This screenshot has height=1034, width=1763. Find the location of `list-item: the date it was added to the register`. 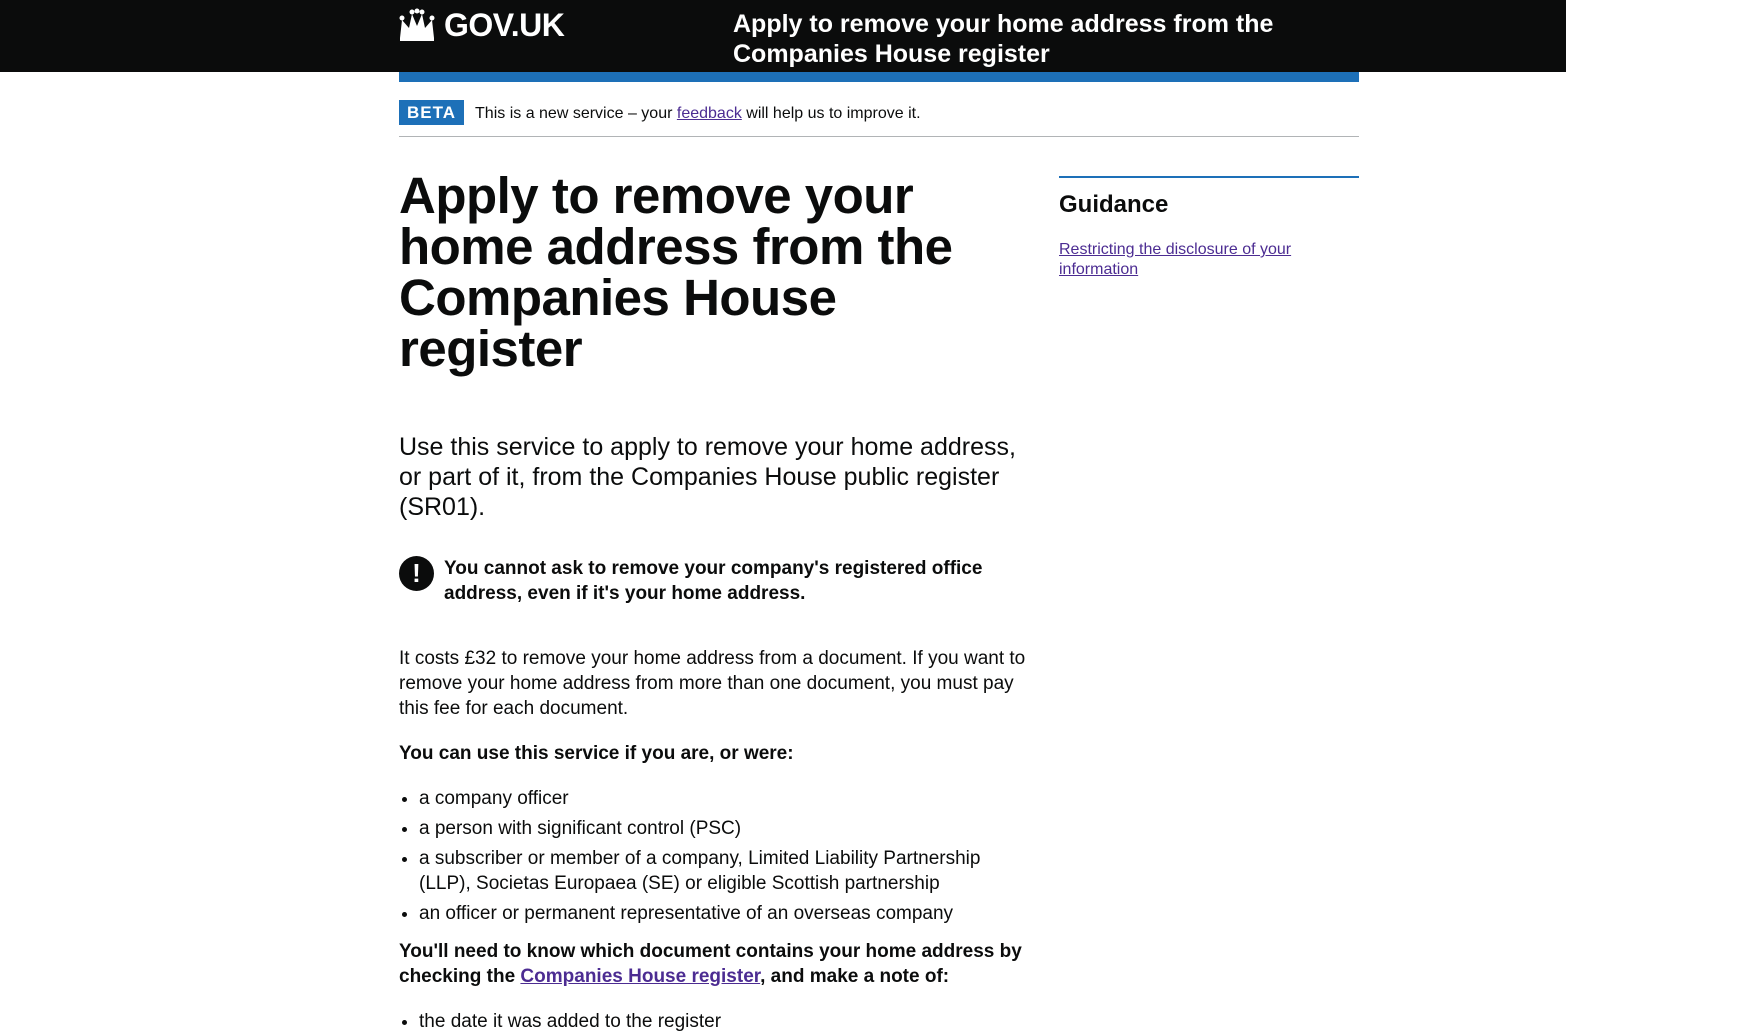

list-item: the date it was added to the register is located at coordinates (724, 1021).